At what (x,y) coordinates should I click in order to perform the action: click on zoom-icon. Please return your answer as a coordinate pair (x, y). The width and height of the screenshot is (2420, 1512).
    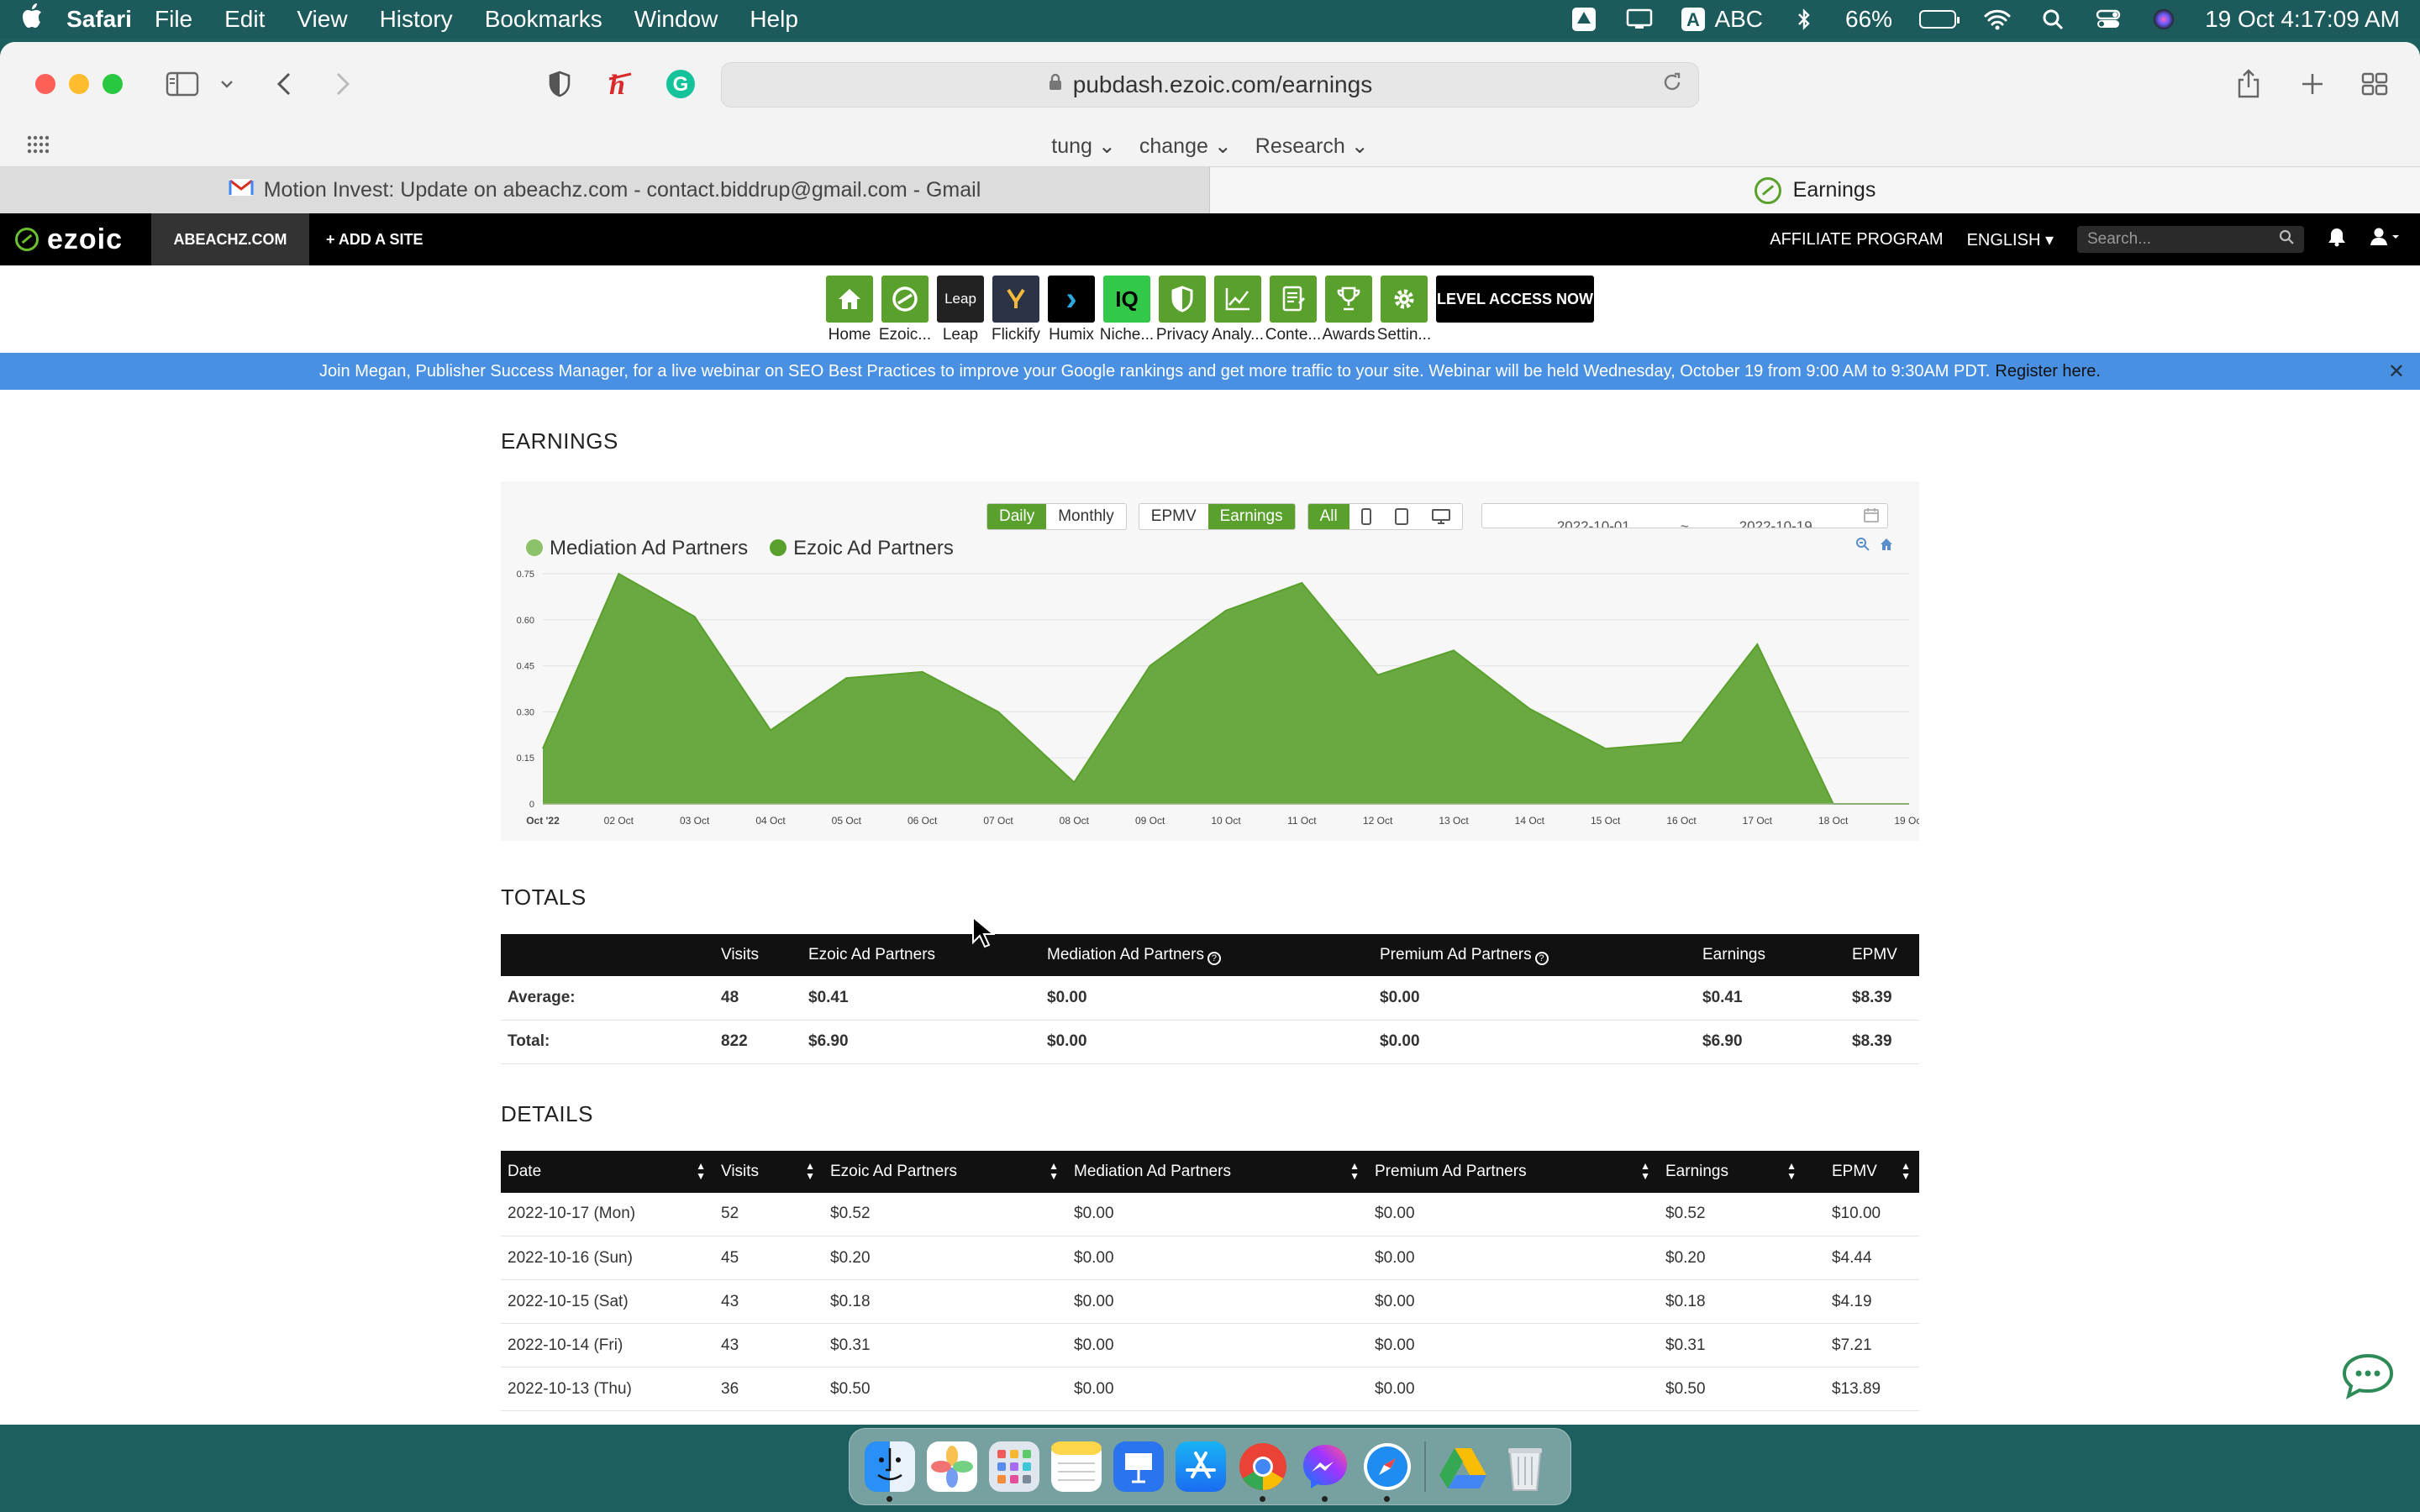
    Looking at the image, I should click on (1862, 546).